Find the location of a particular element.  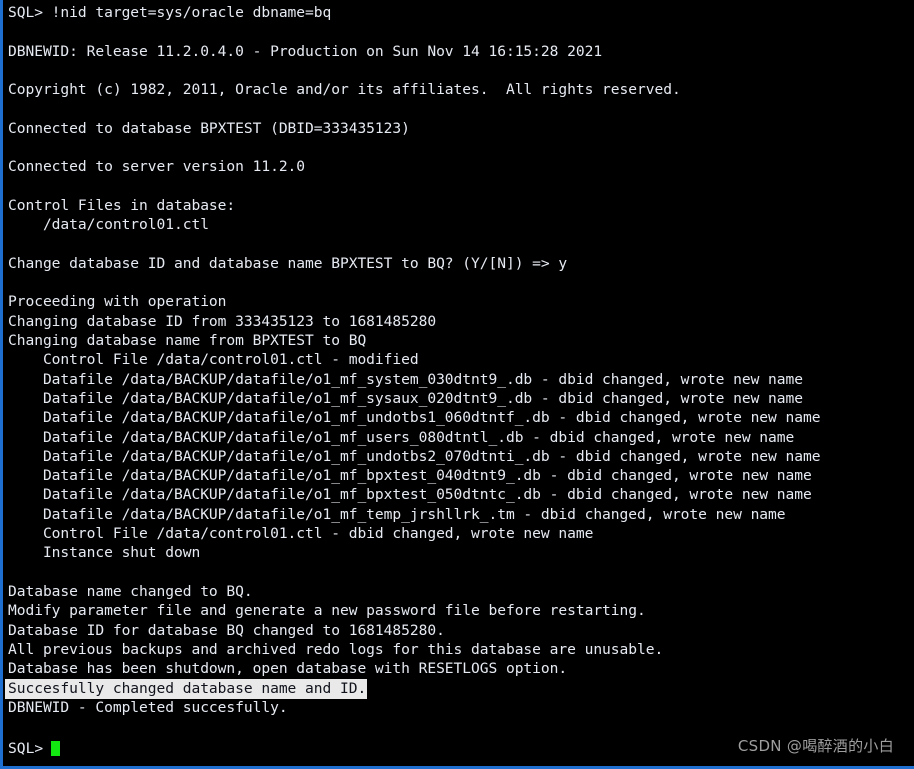

terminal-line: DBNEWID - Completed succesfully. is located at coordinates (148, 707).